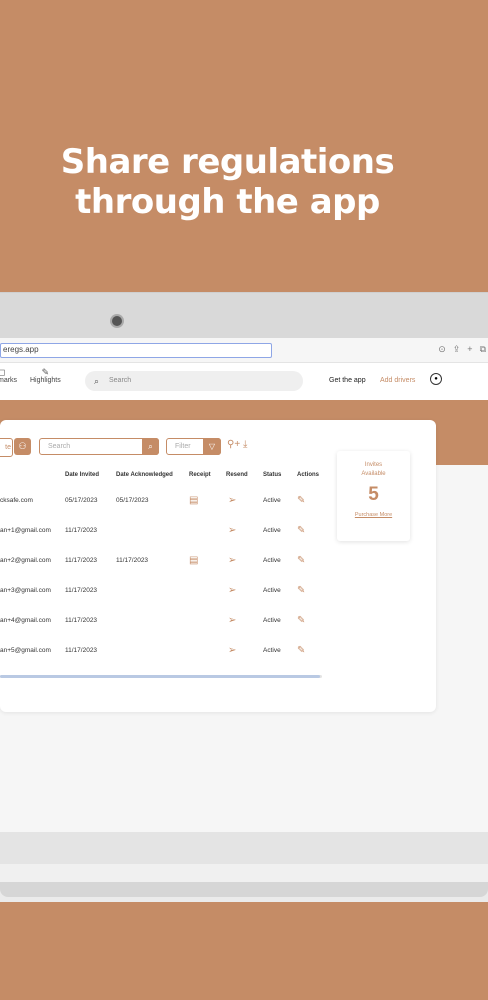 The image size is (488, 1000). What do you see at coordinates (244, 889) in the screenshot?
I see `laptop-base-bottom` at bounding box center [244, 889].